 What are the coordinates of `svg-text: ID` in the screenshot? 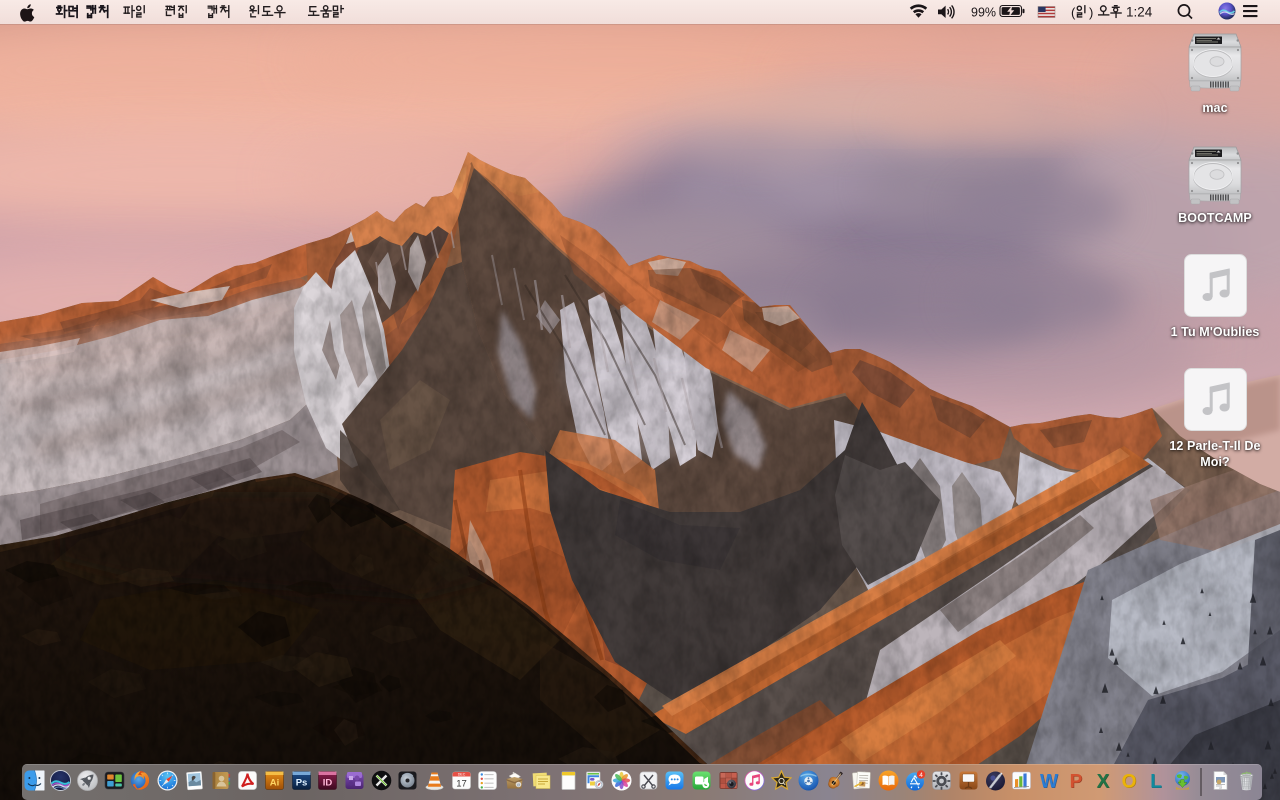 It's located at (328, 783).